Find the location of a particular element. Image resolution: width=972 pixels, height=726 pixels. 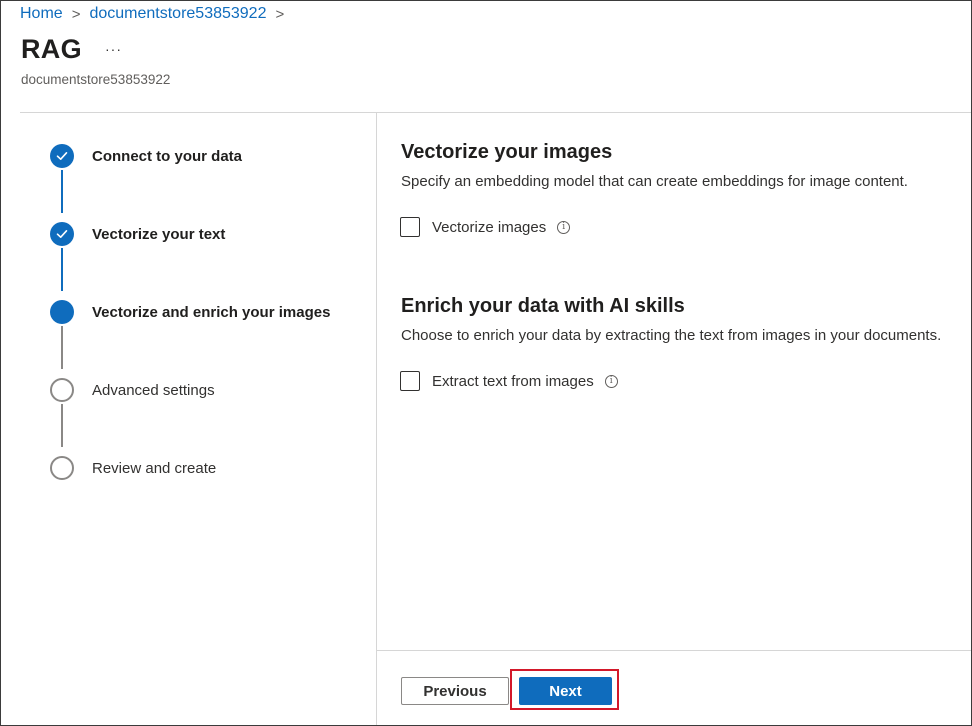

breadcrumb-home-link: Home is located at coordinates (41, 14).